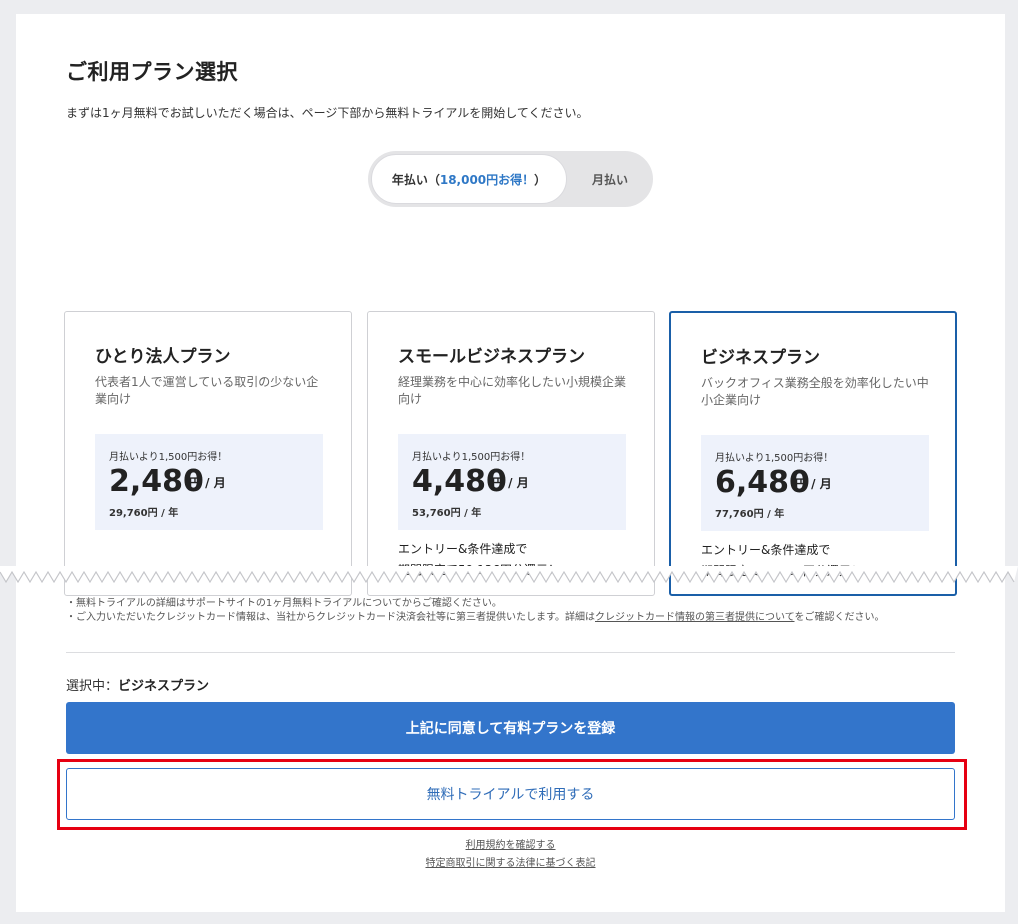 Image resolution: width=1018 pixels, height=924 pixels. Describe the element at coordinates (540, 179) in the screenshot. I see `annual-label-close: ）` at that location.